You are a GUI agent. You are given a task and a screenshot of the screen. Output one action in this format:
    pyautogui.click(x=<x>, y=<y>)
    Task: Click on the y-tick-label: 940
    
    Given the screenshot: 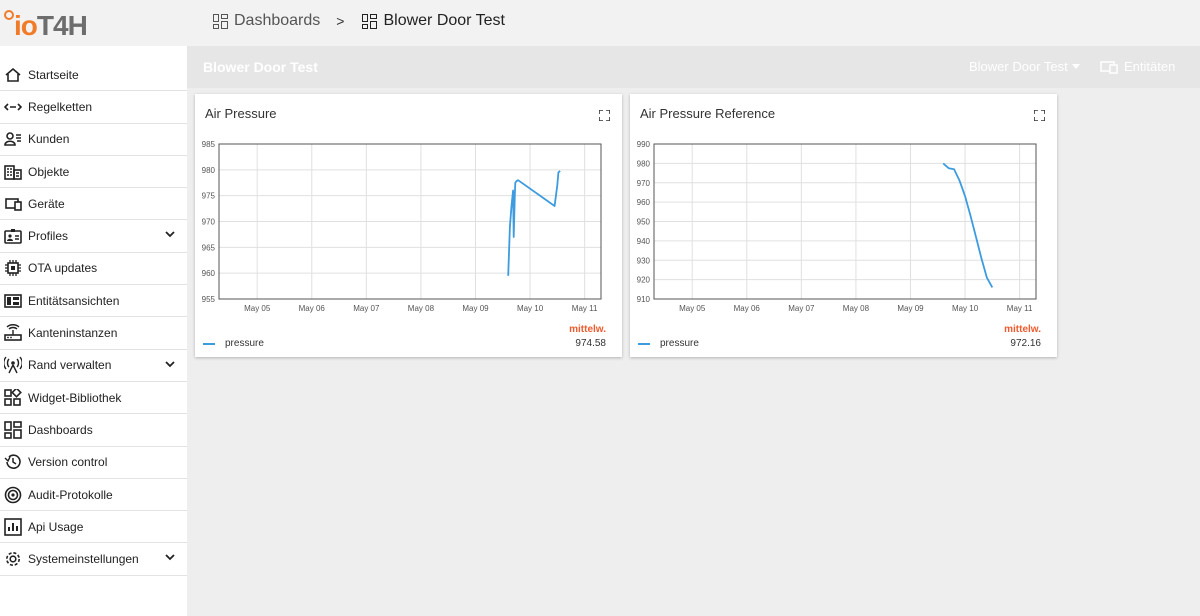 What is the action you would take?
    pyautogui.click(x=644, y=241)
    